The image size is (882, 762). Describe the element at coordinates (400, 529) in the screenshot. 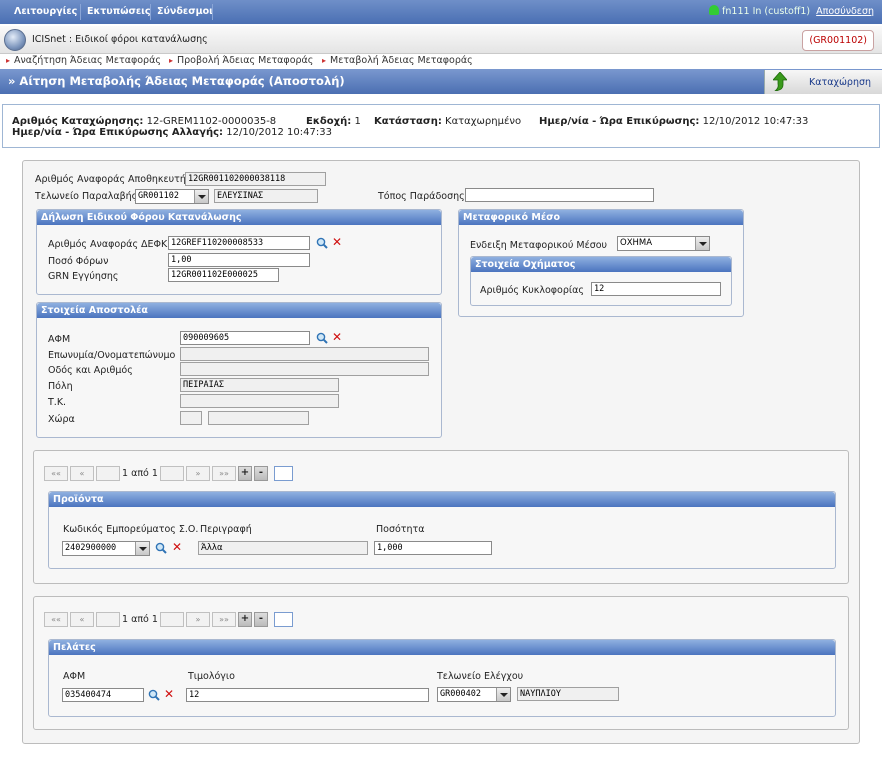

I see `col-product-quantity: Ποσότητα` at that location.